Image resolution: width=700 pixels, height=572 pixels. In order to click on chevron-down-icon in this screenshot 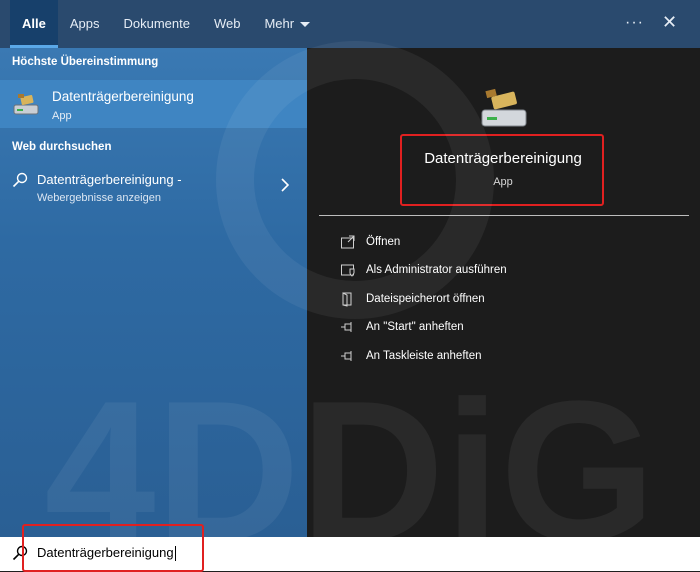, I will do `click(305, 25)`.